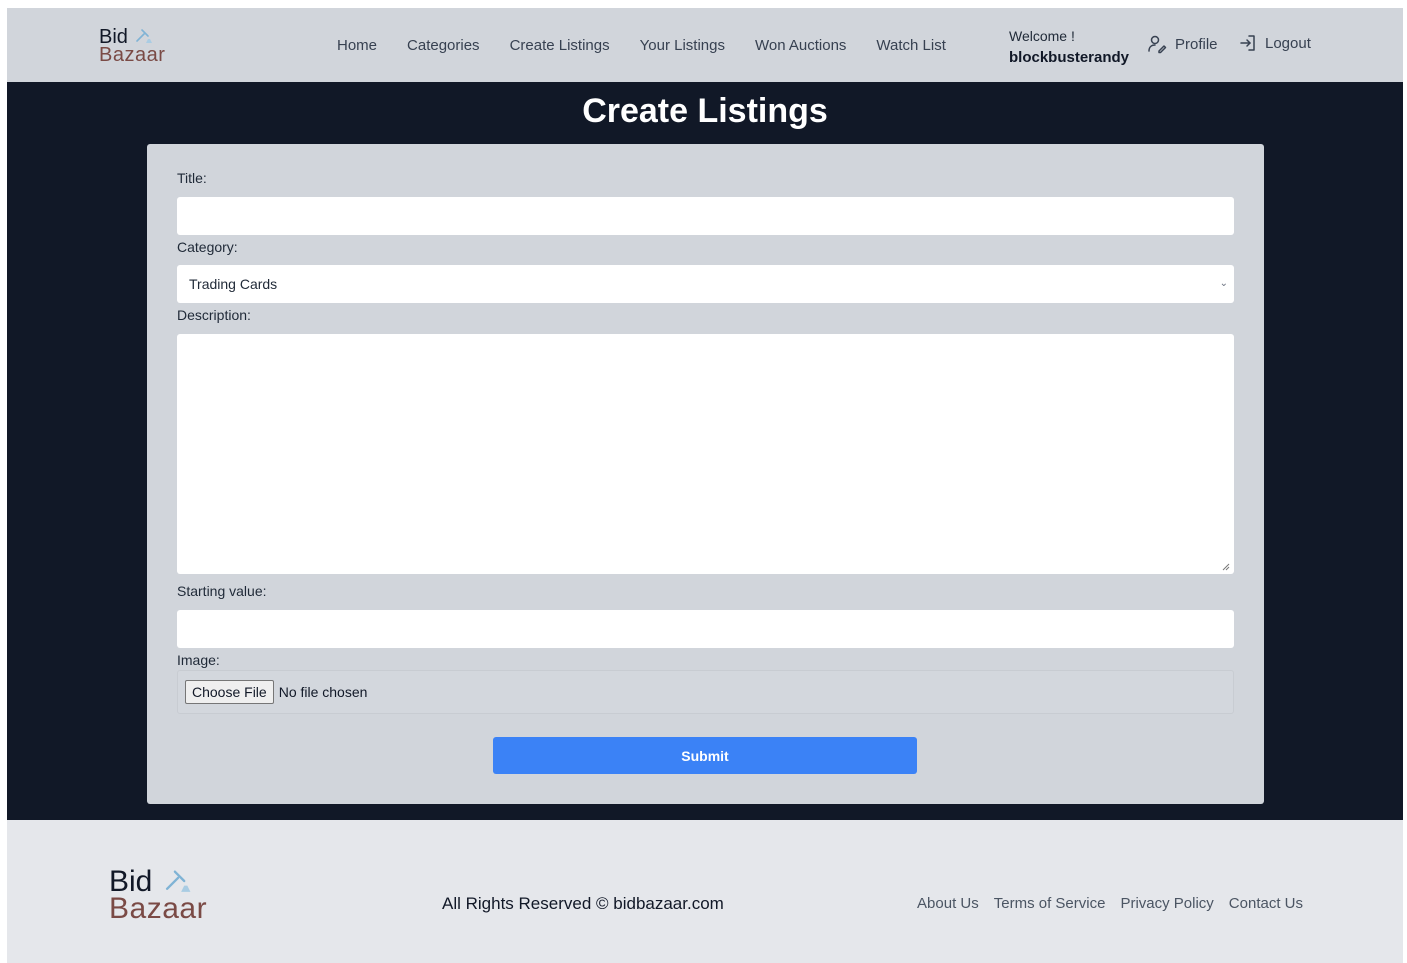 This screenshot has width=1407, height=963. I want to click on category-select: Trading Cards ⌄, so click(705, 284).